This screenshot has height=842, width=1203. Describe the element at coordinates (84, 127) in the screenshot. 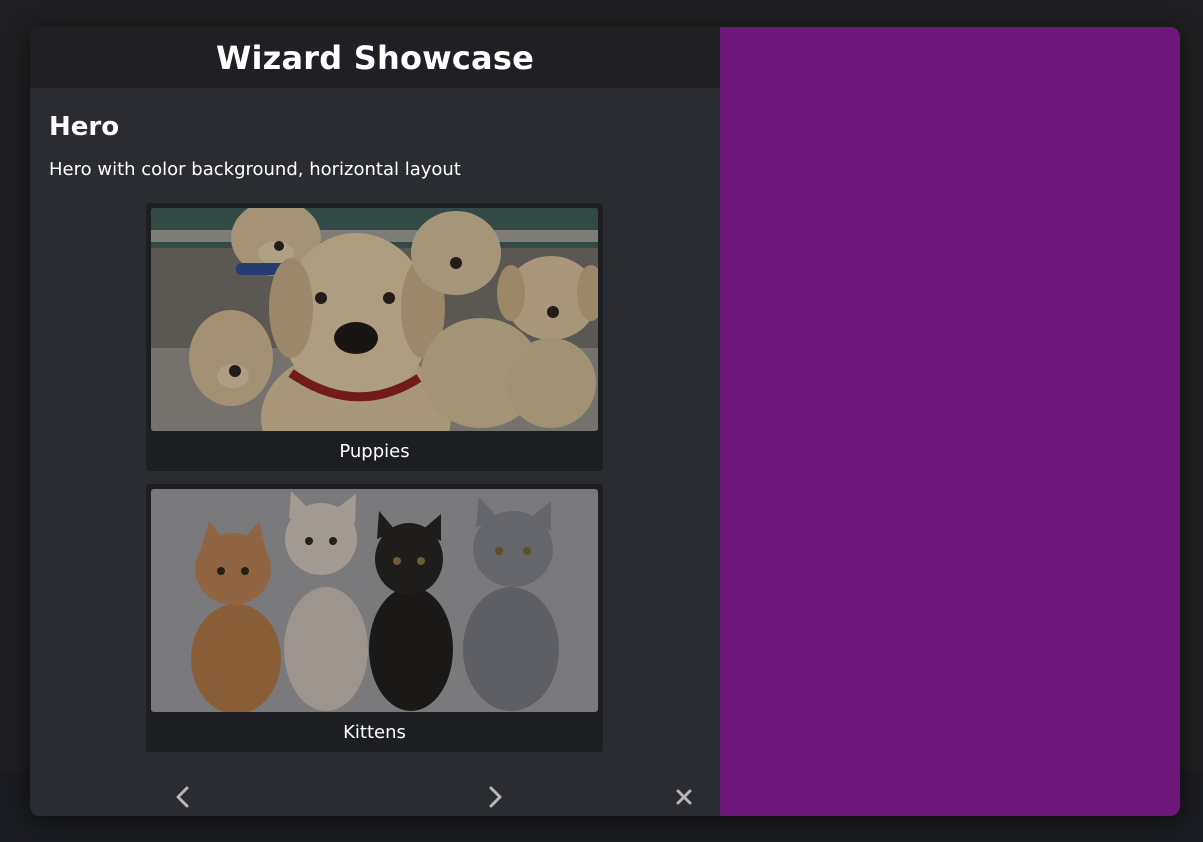

I see `page-heading: Hero` at that location.